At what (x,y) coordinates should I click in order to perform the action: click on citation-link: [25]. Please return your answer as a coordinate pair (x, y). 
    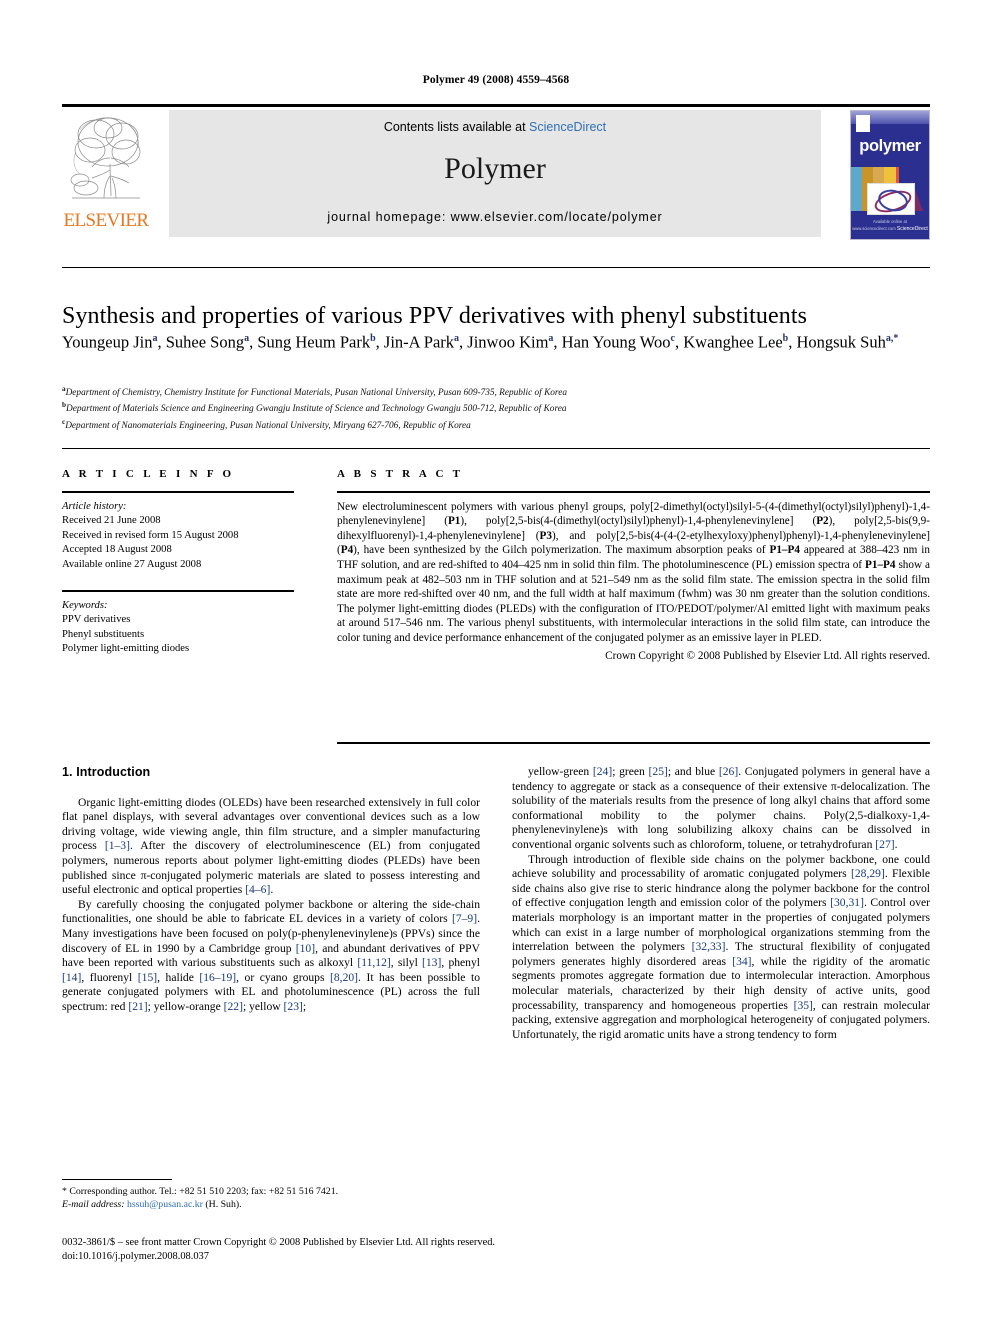
    Looking at the image, I should click on (658, 771).